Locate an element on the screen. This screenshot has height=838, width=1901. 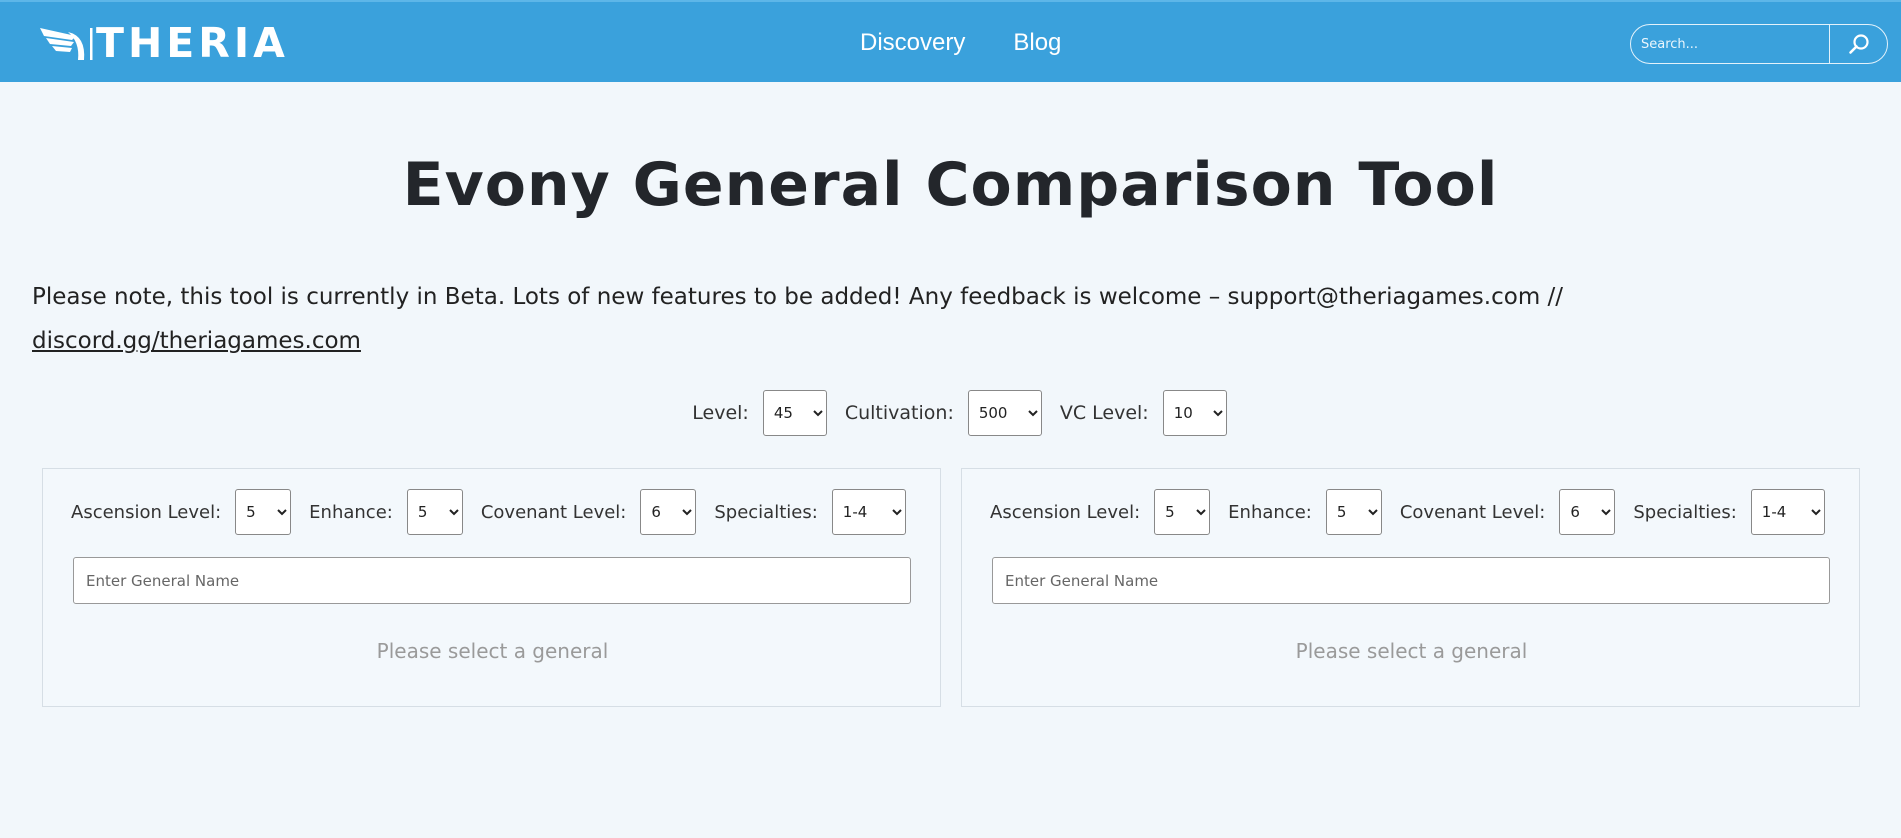
discord-link: discord.gg/theriagames.com is located at coordinates (196, 341).